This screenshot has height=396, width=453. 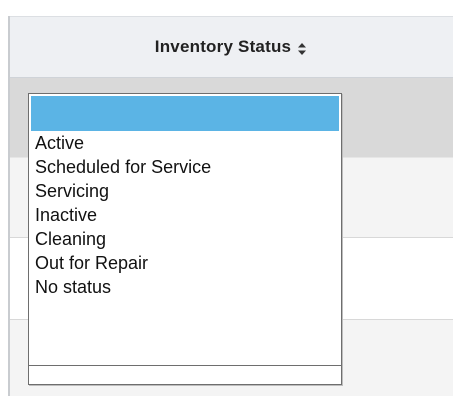 What do you see at coordinates (185, 143) in the screenshot?
I see `dropdown-option-active: Active` at bounding box center [185, 143].